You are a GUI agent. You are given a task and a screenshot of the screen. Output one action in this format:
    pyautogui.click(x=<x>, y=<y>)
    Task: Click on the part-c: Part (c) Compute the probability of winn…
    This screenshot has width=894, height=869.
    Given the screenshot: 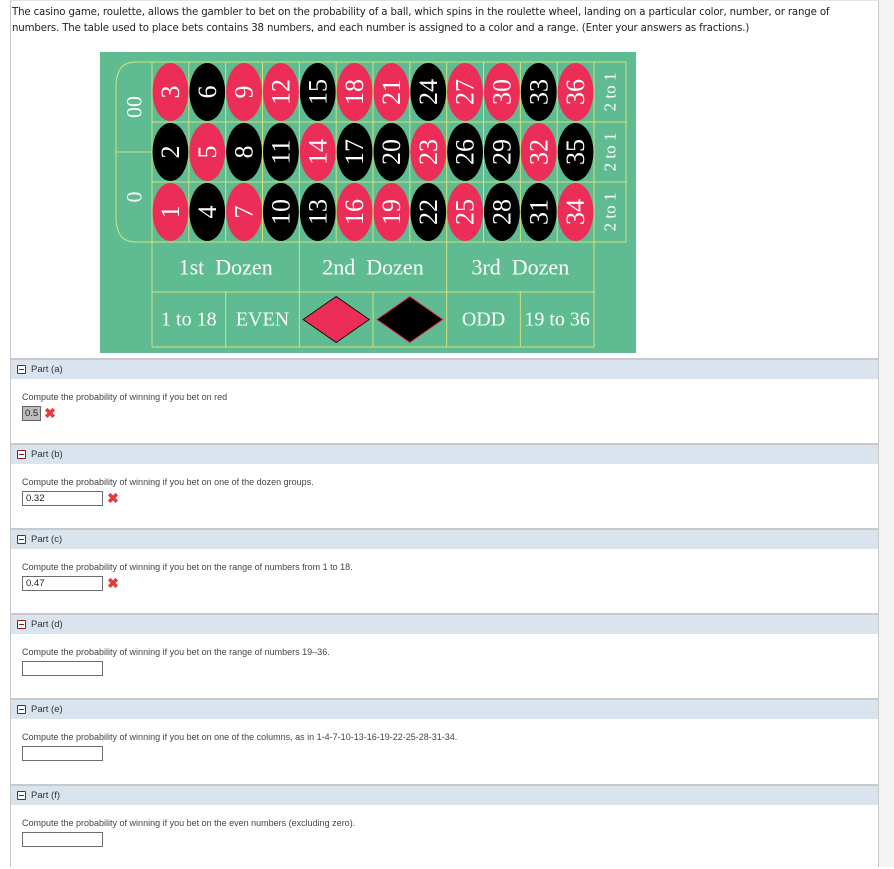 What is the action you would take?
    pyautogui.click(x=444, y=570)
    